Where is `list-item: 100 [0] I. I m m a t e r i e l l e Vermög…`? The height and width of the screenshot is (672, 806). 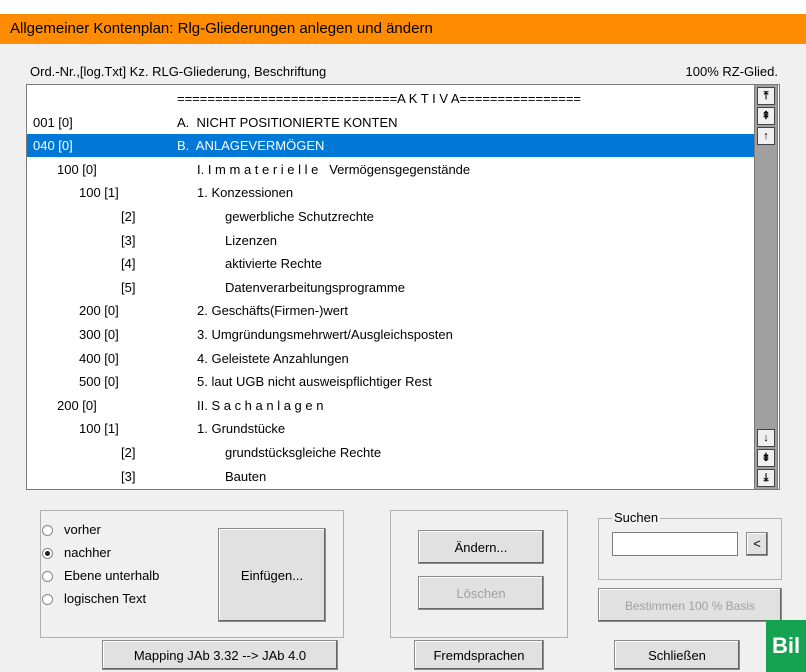 list-item: 100 [0] I. I m m a t e r i e l l e Vermög… is located at coordinates (391, 169).